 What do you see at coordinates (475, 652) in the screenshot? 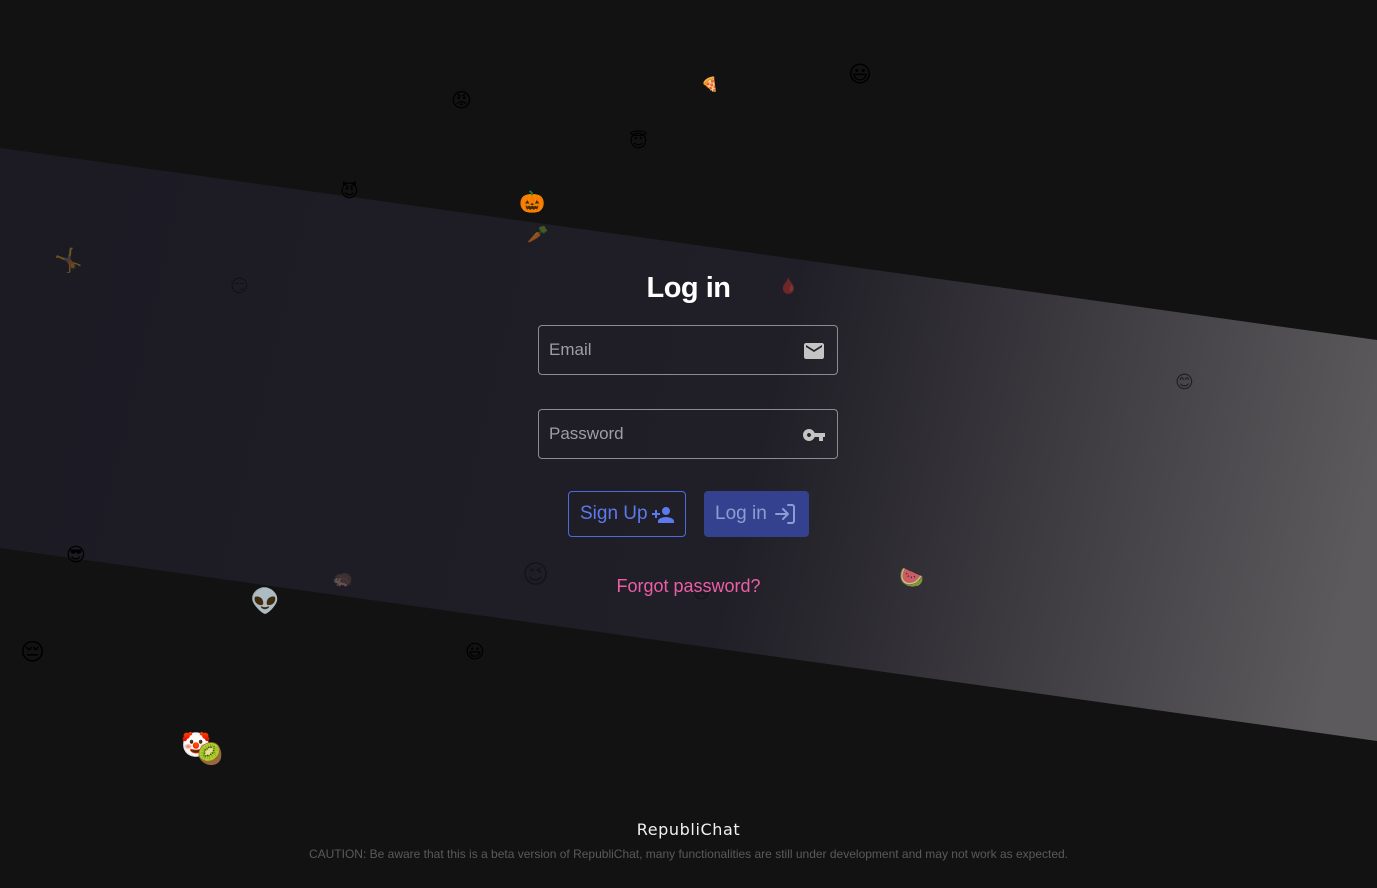
I see `emoji-grinning-small: 😃` at bounding box center [475, 652].